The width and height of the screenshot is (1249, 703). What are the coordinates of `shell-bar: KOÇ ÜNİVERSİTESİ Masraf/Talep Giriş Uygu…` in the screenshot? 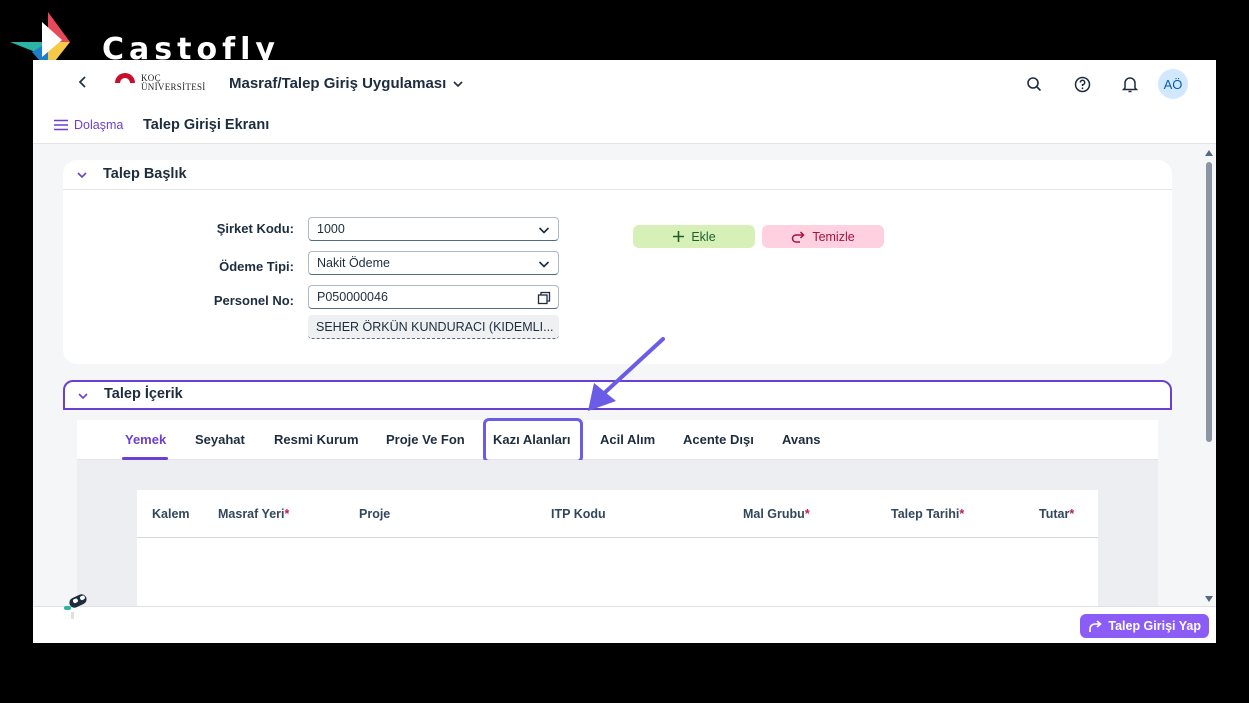 It's located at (624, 84).